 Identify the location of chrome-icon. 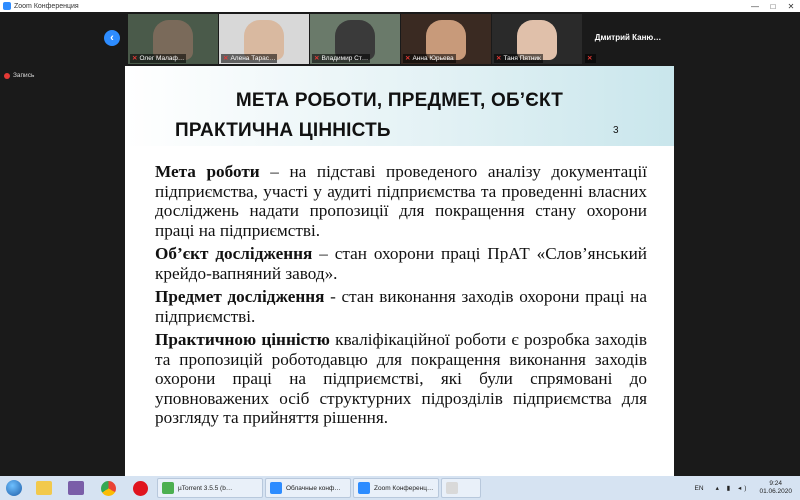
(108, 488).